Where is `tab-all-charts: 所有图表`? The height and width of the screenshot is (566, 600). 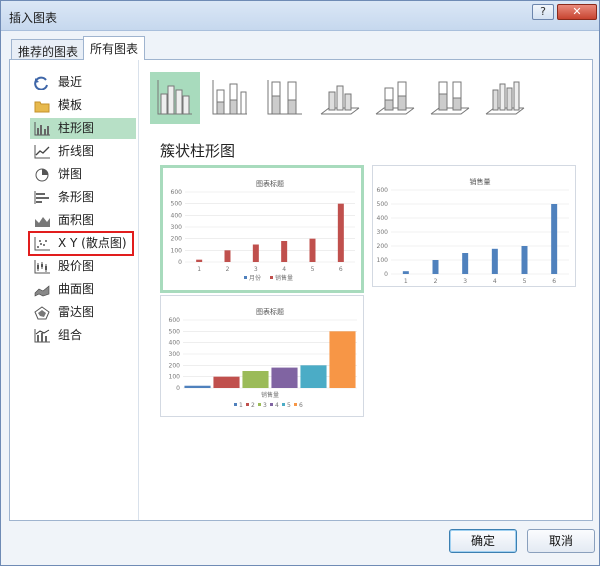 tab-all-charts: 所有图表 is located at coordinates (114, 48).